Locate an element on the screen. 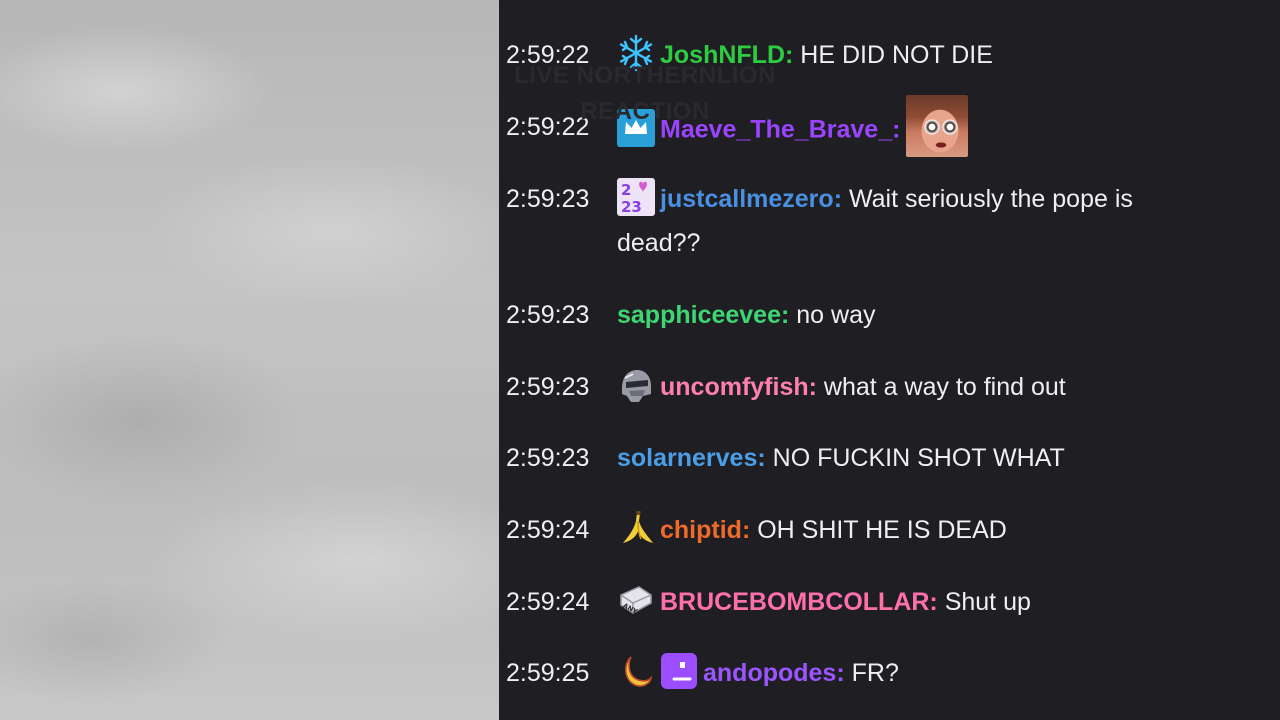 This screenshot has width=1280, height=720. svg-text: 23 is located at coordinates (631, 207).